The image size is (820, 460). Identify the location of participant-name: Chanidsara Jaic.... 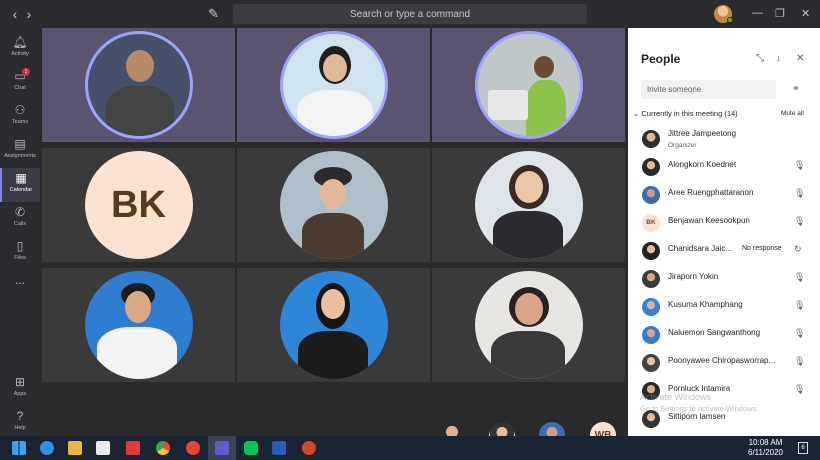
(700, 248).